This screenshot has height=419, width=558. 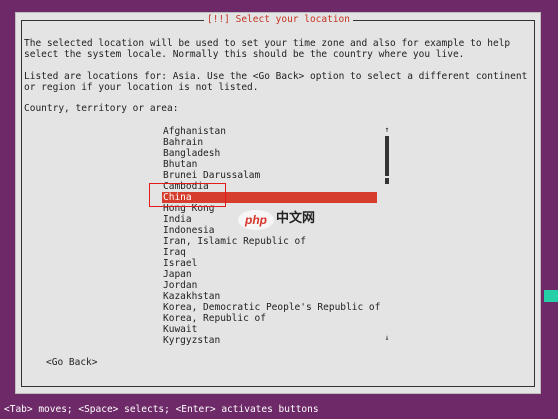 I want to click on scroll-down-arrow-icon: ↓, so click(x=387, y=338).